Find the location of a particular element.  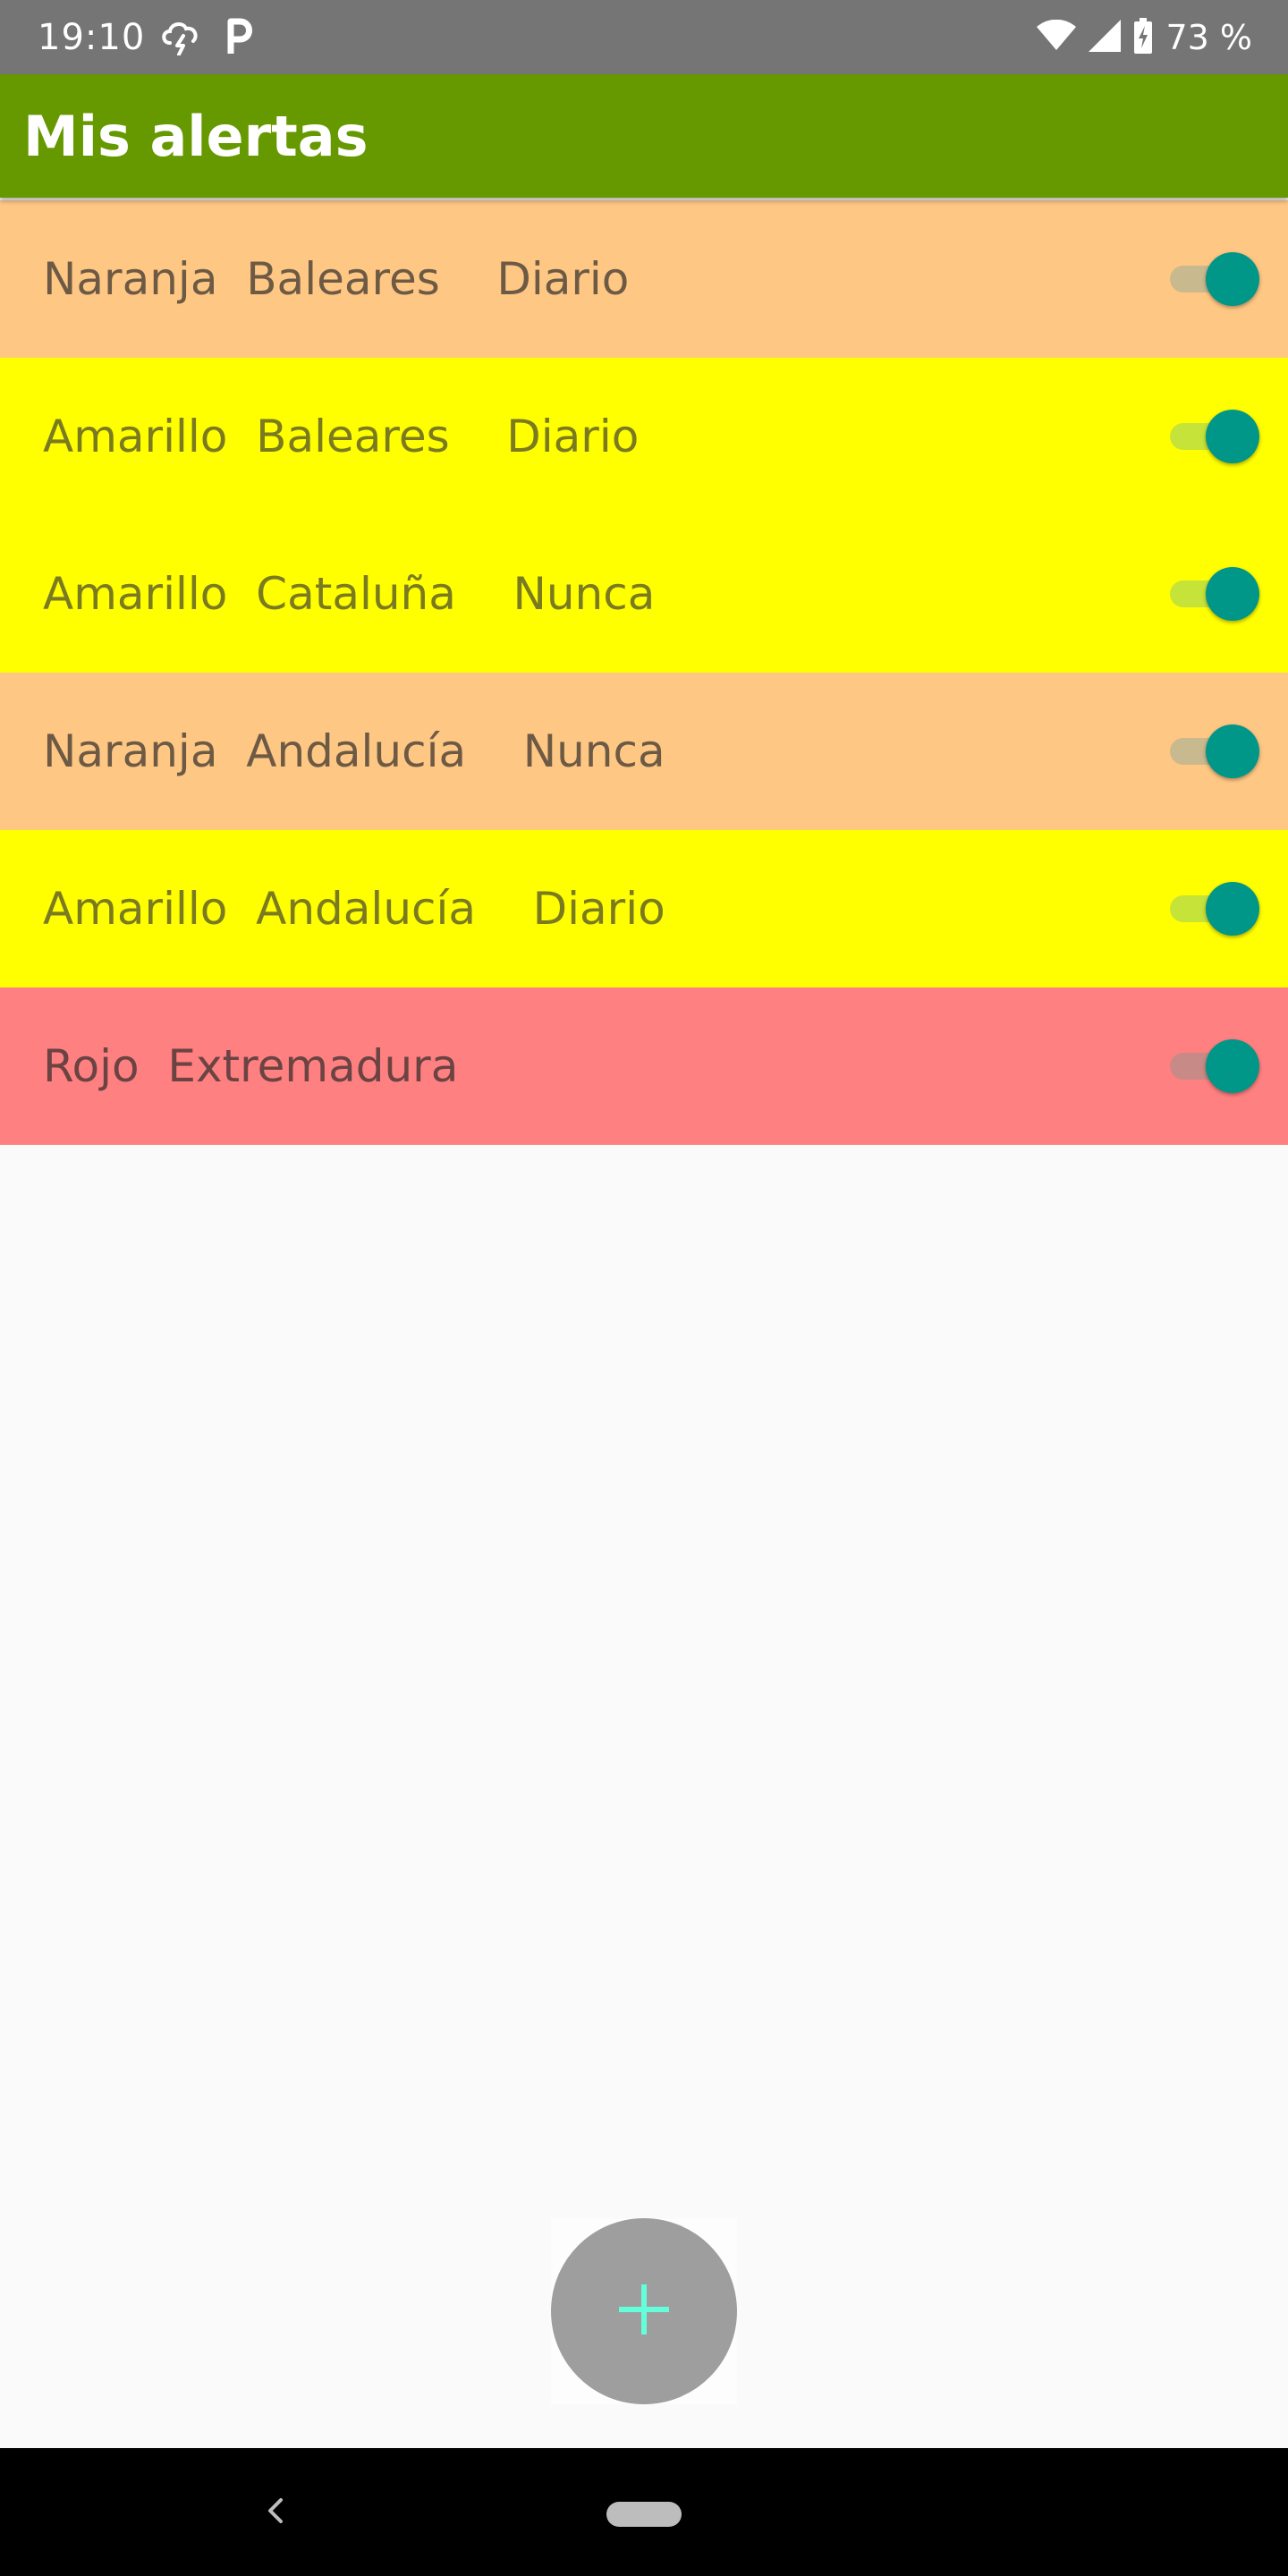

alert-row: Naranja Andalucía Nunca is located at coordinates (644, 751).